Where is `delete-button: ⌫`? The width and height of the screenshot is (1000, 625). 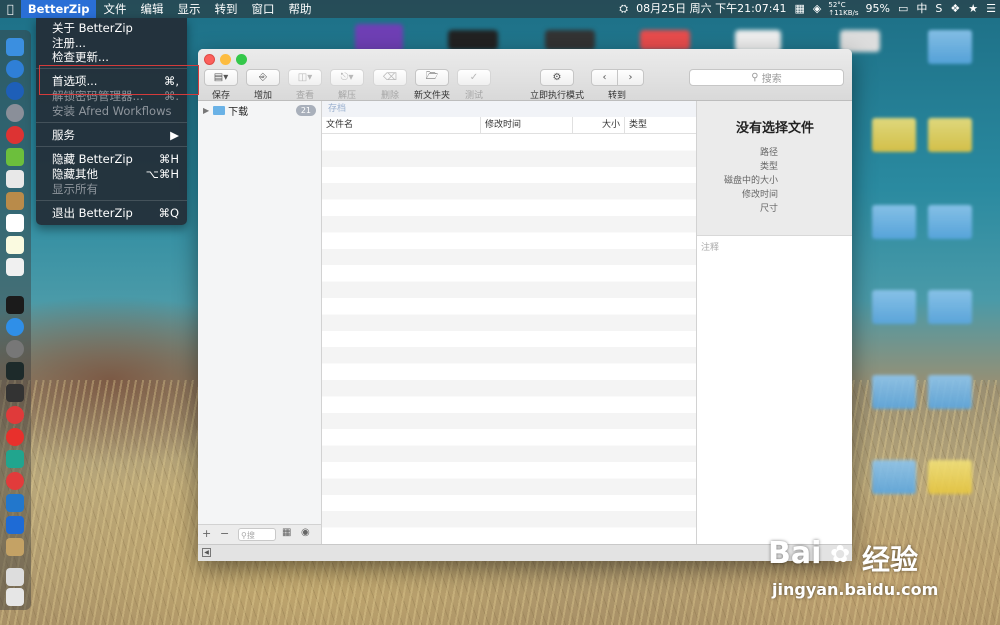
delete-button: ⌫ is located at coordinates (390, 77).